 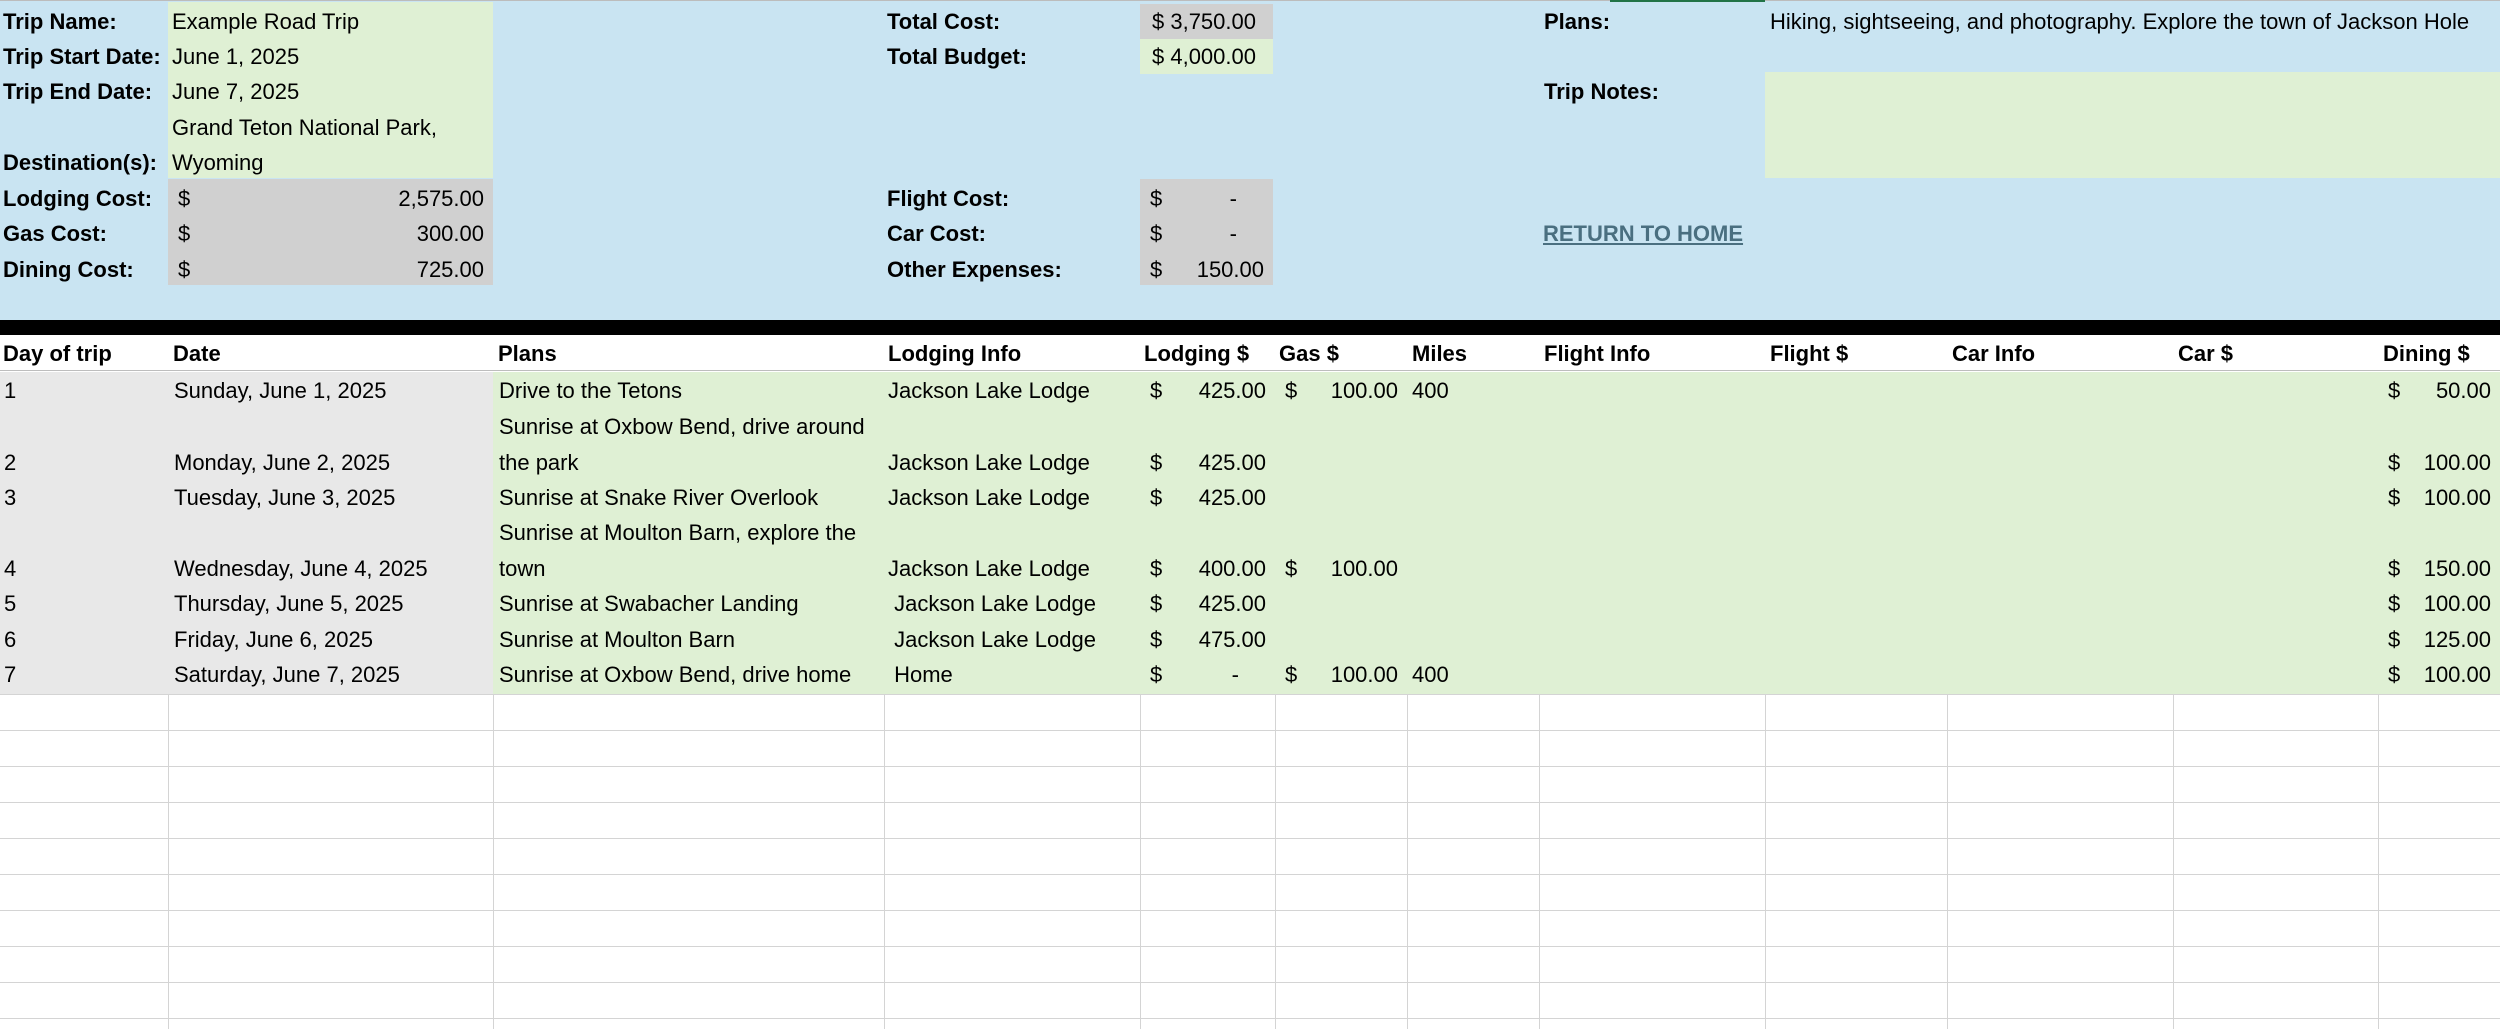 I want to click on dining-cost-label: Dining Cost:, so click(x=68, y=269).